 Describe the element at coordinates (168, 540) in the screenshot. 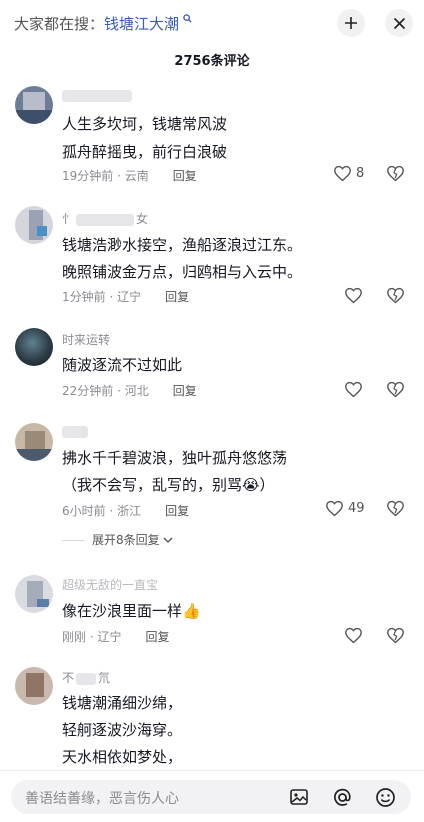

I see `chevron-down-icon` at that location.